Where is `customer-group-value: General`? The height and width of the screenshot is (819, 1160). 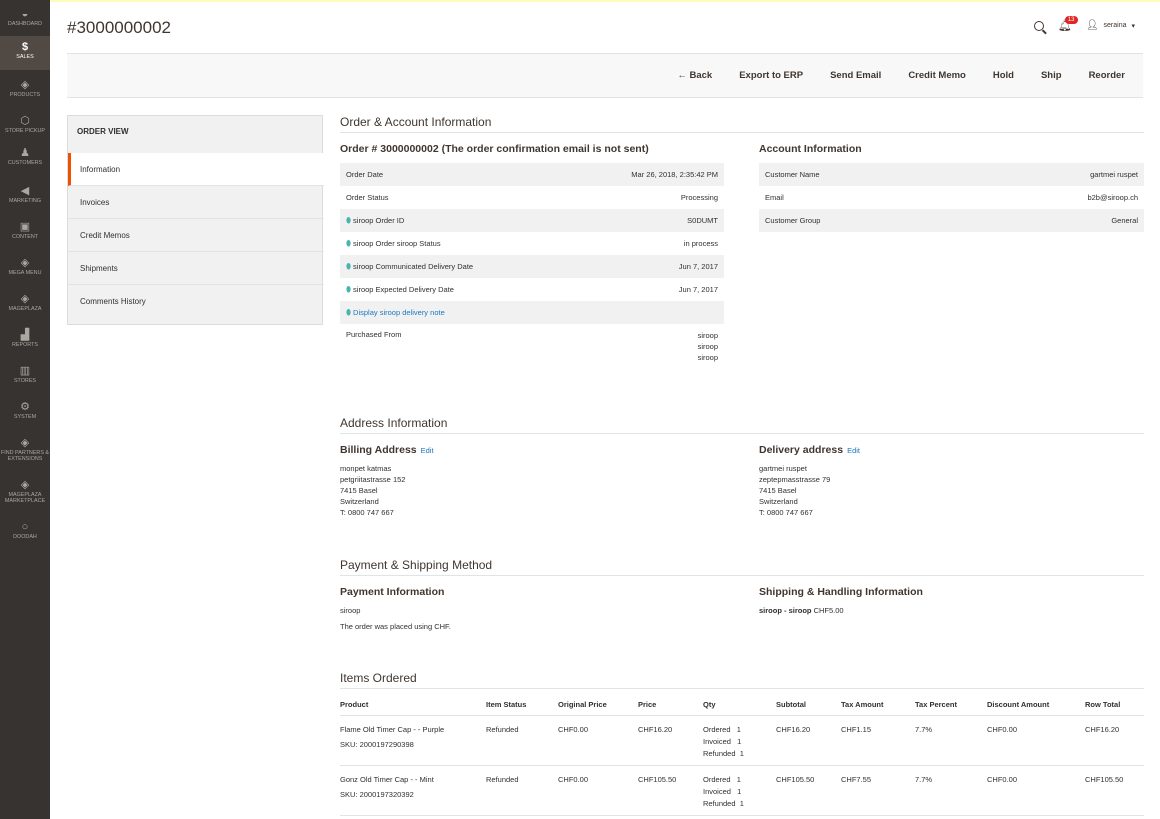 customer-group-value: General is located at coordinates (1051, 220).